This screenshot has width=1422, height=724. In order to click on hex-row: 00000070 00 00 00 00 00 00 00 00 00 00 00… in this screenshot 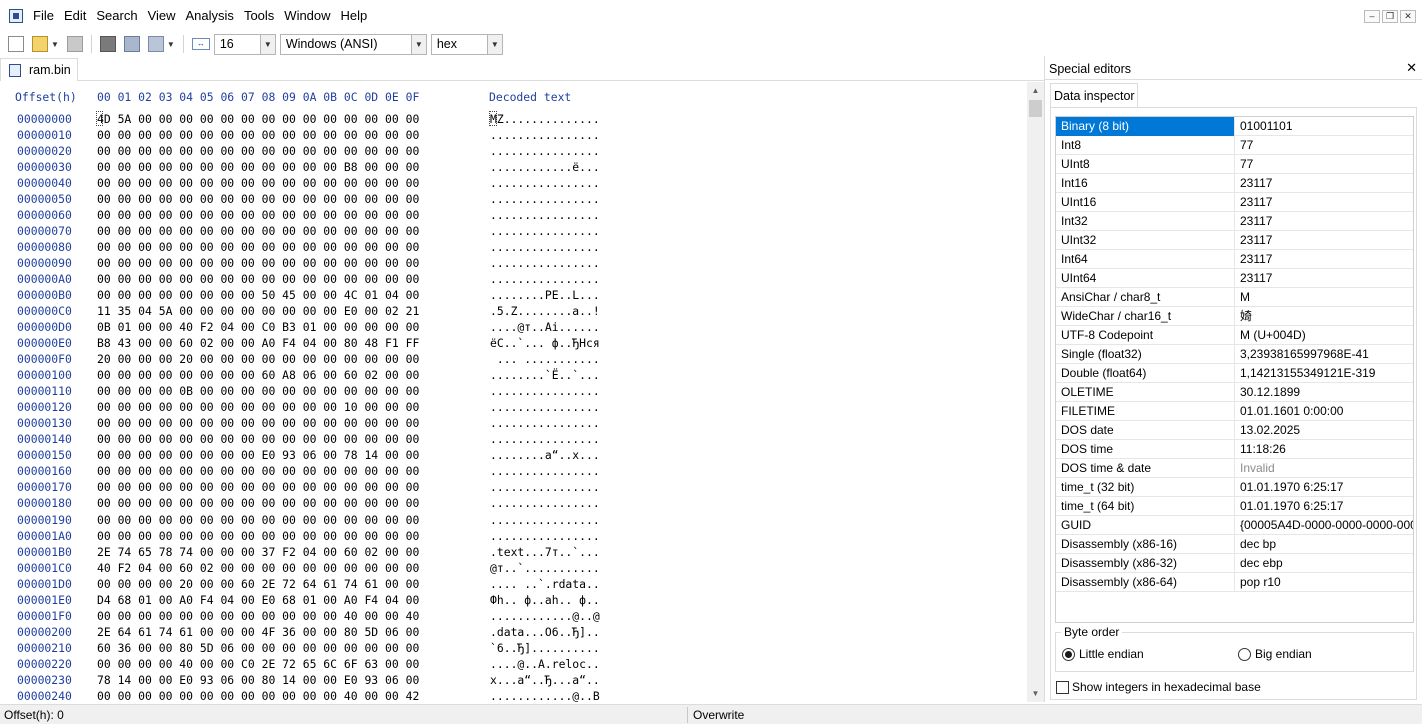, I will do `click(513, 232)`.